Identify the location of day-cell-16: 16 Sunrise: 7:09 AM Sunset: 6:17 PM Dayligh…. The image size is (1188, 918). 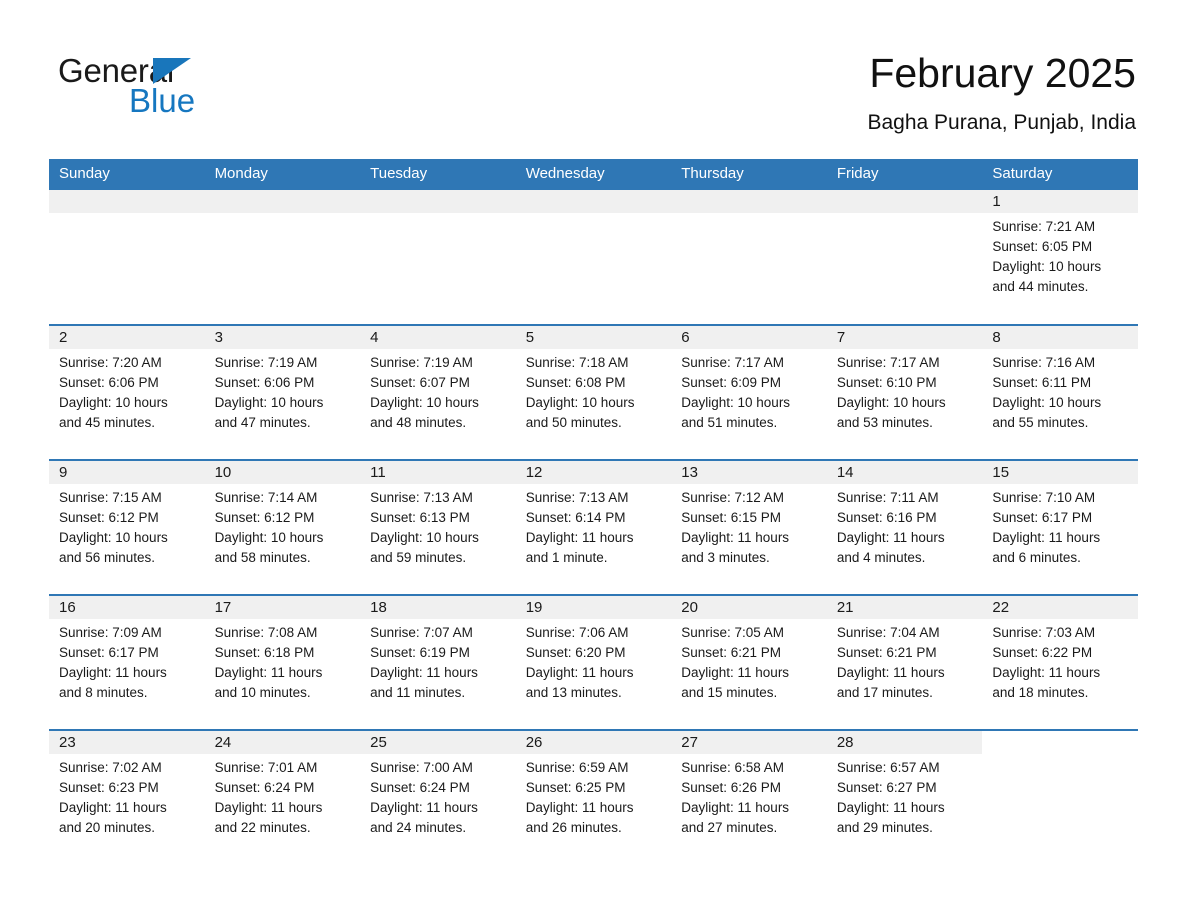
(127, 662).